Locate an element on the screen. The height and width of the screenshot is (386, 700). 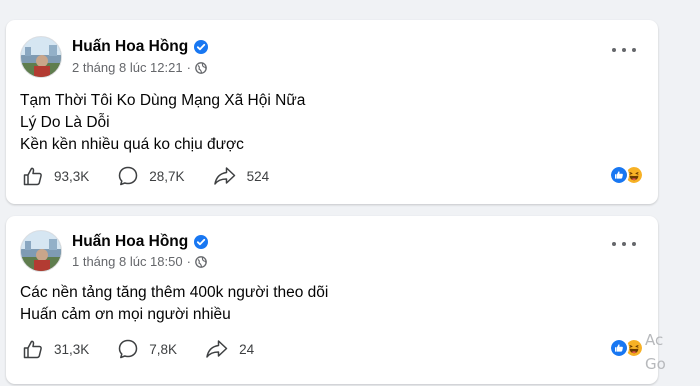
like-button: 31,3K is located at coordinates (55, 349).